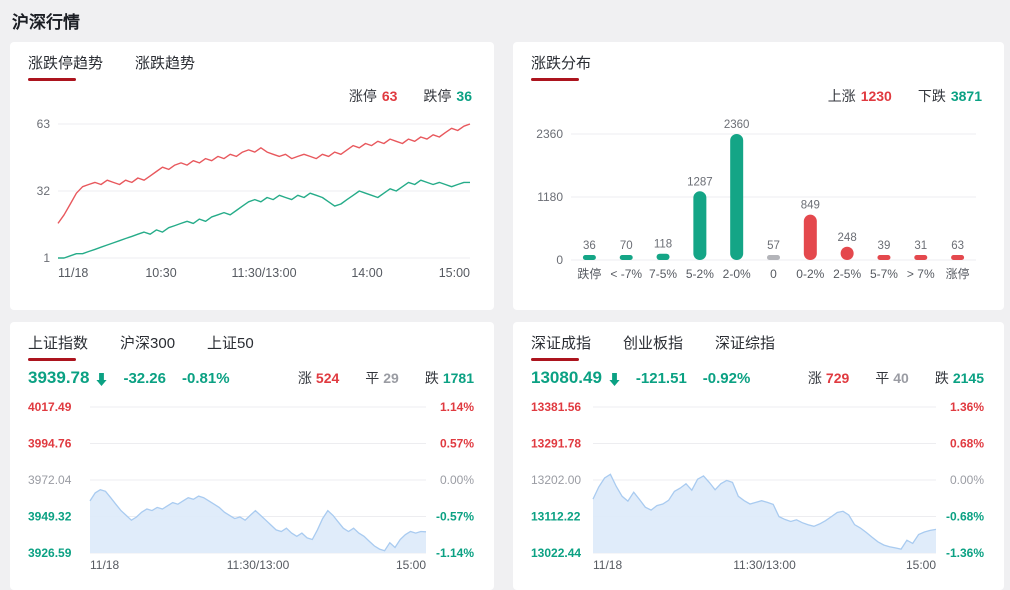 The height and width of the screenshot is (590, 1010). Describe the element at coordinates (550, 197) in the screenshot. I see `svg-text: 1180` at that location.